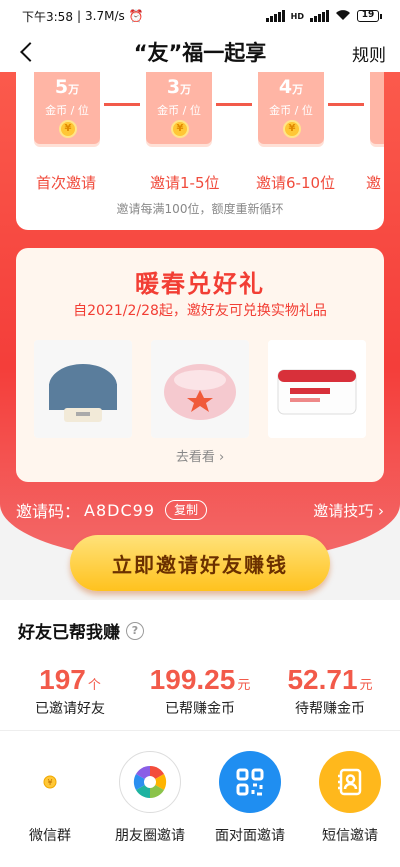 This screenshot has height=867, width=400. Describe the element at coordinates (317, 389) in the screenshot. I see `product-wipes` at that location.